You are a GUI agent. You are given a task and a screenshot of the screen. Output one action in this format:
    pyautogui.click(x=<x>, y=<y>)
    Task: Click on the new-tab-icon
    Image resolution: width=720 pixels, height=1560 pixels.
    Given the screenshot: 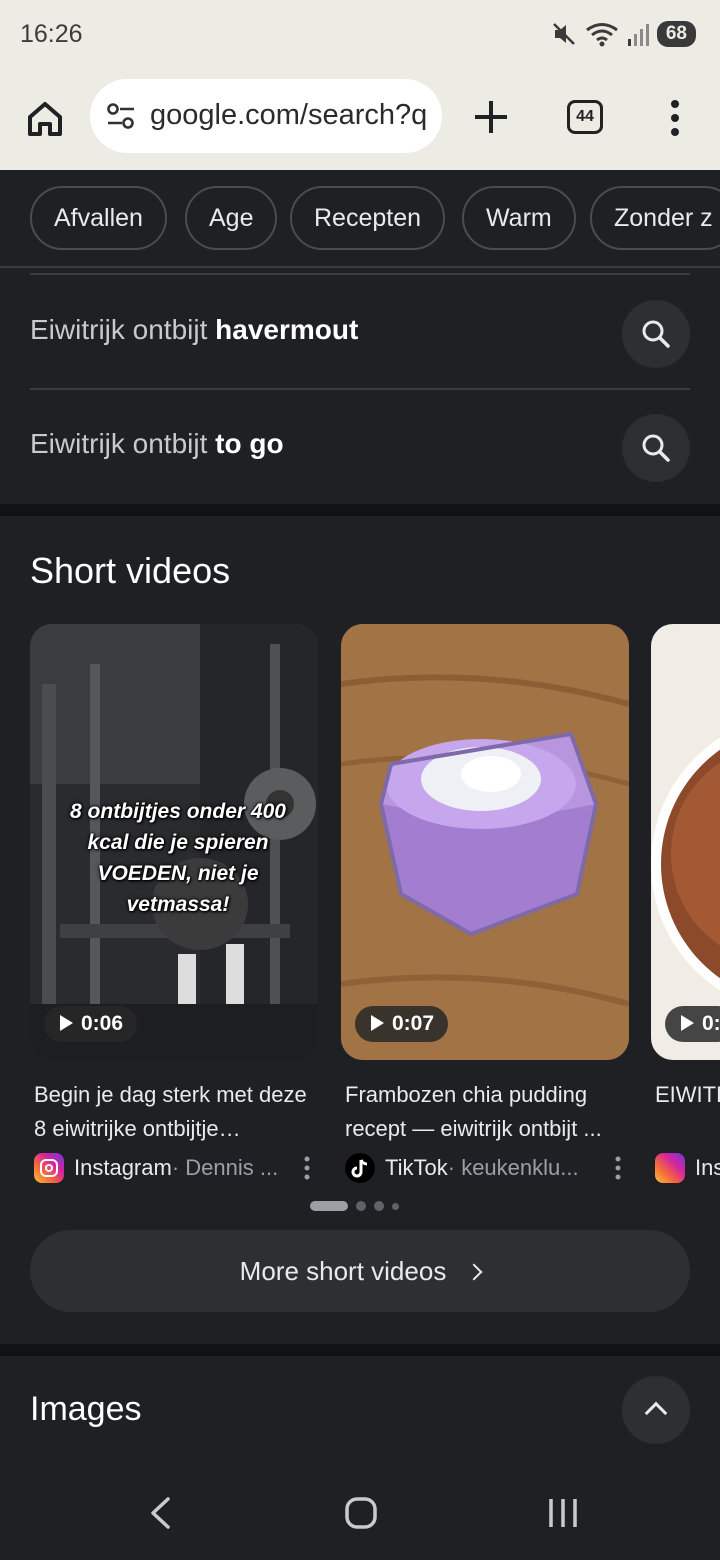 What is the action you would take?
    pyautogui.click(x=491, y=117)
    